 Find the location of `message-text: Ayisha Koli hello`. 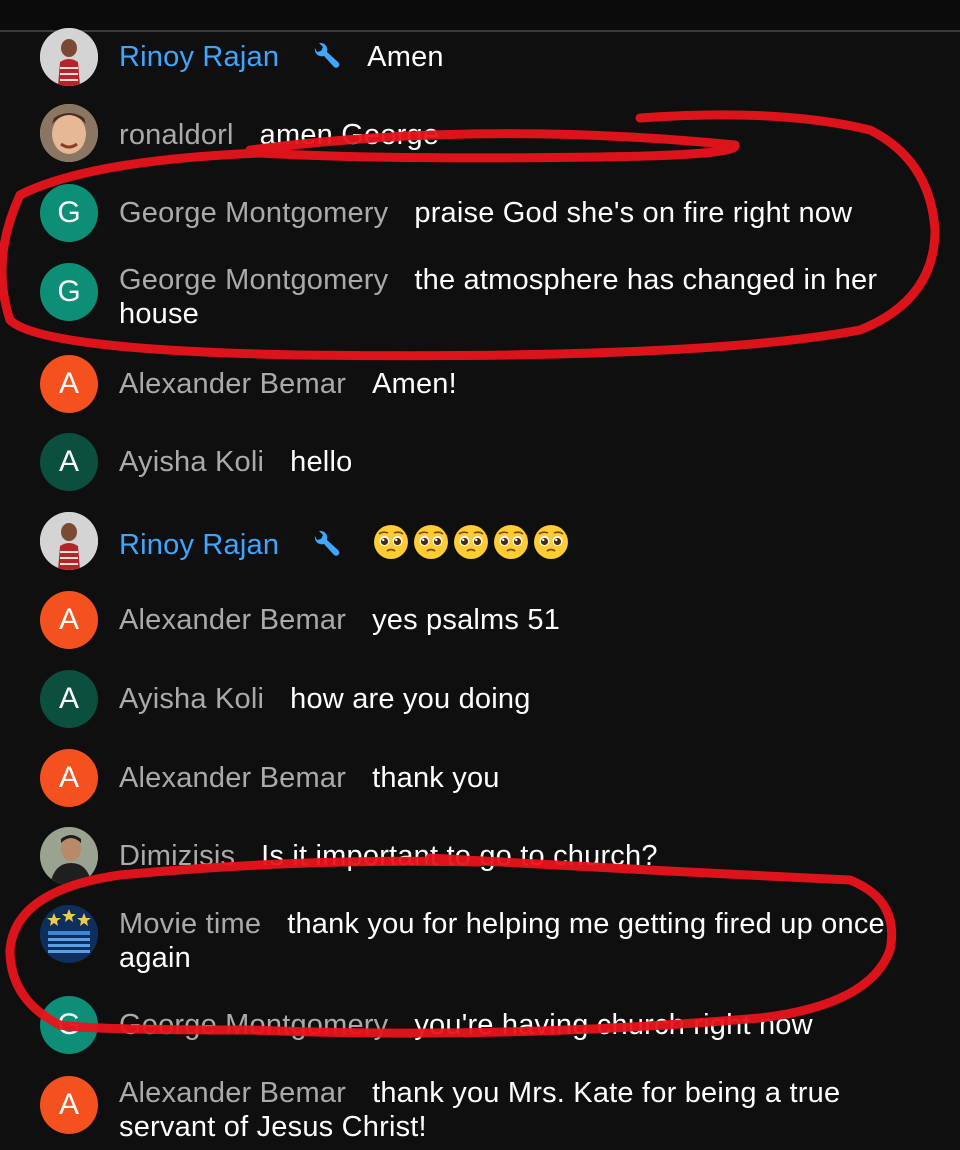

message-text: Ayisha Koli hello is located at coordinates (524, 462).